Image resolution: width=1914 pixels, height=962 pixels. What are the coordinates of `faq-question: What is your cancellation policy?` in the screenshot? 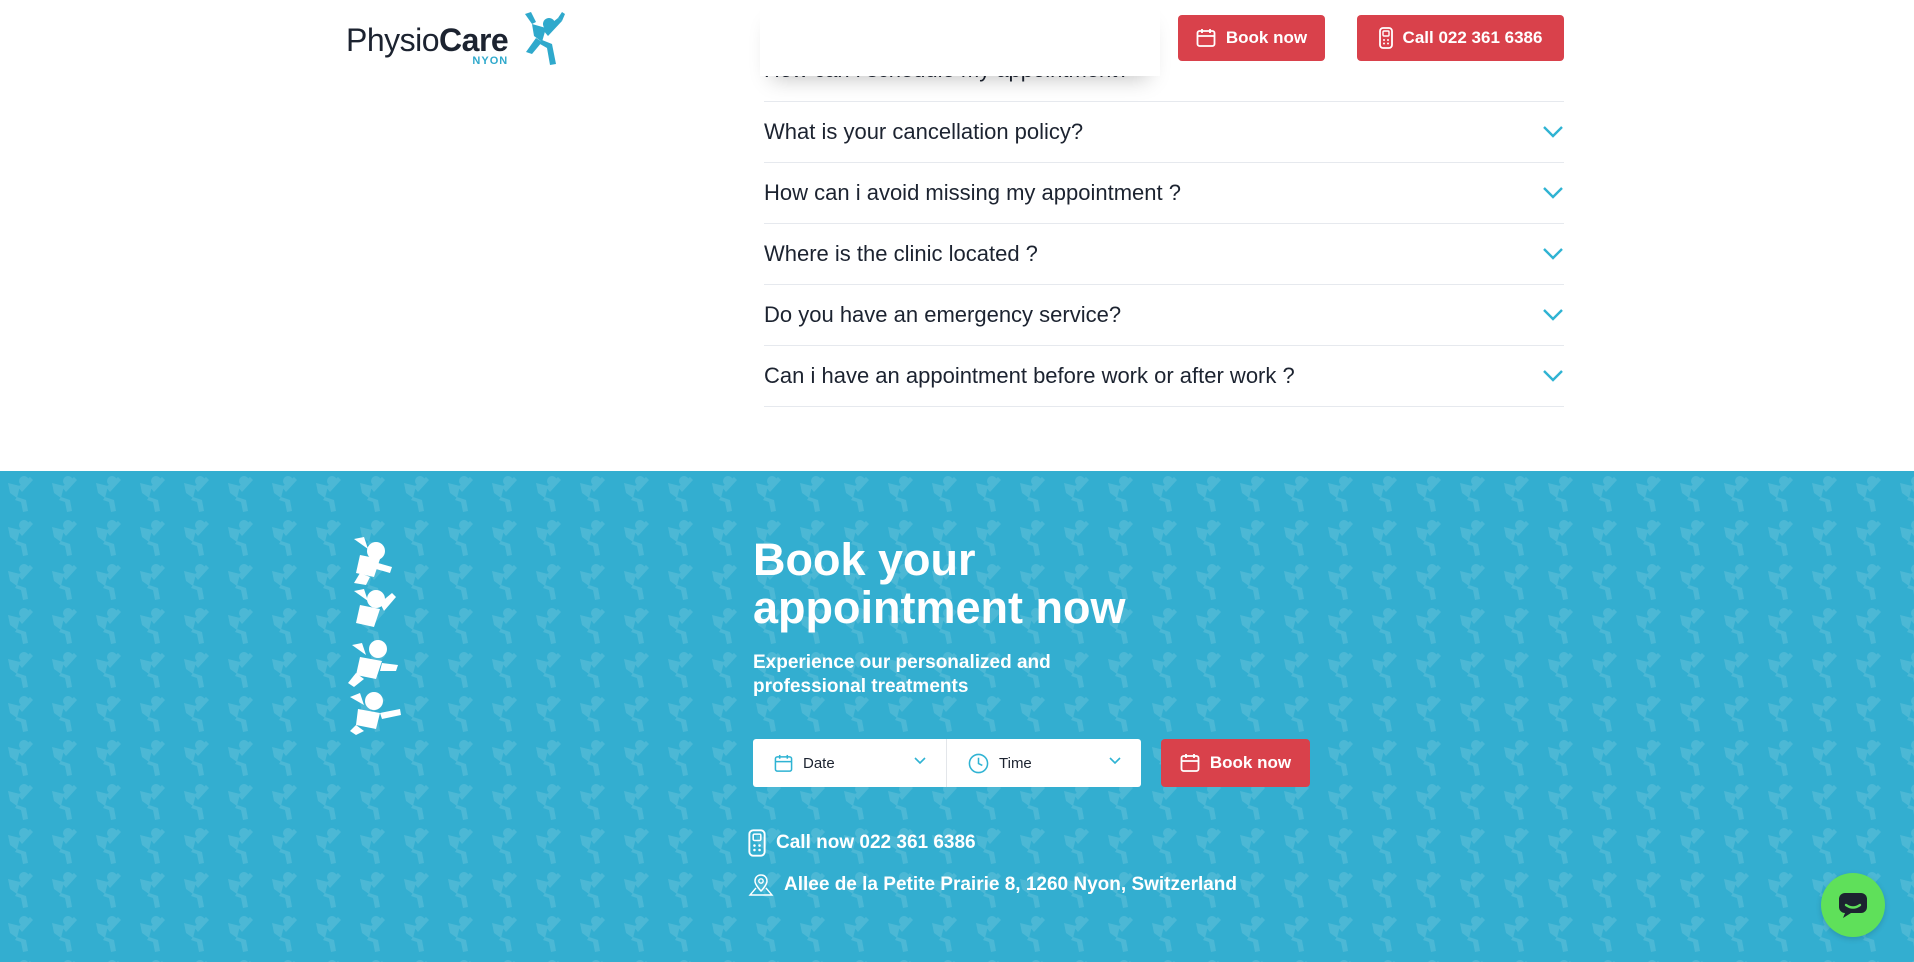 It's located at (924, 131).